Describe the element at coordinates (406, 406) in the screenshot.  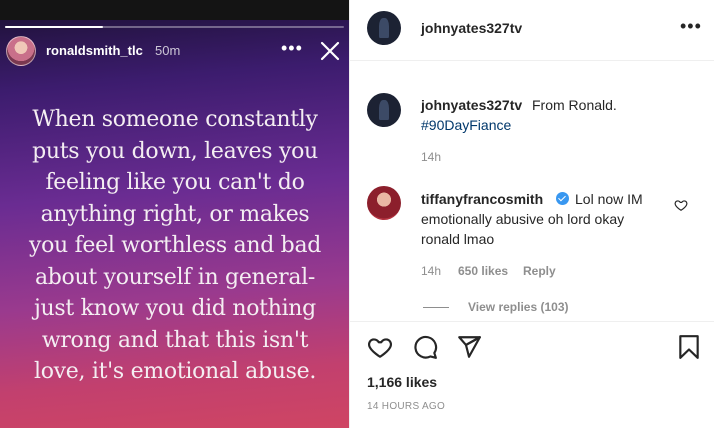
I see `post-timestamp: 14 HOURS AGO` at that location.